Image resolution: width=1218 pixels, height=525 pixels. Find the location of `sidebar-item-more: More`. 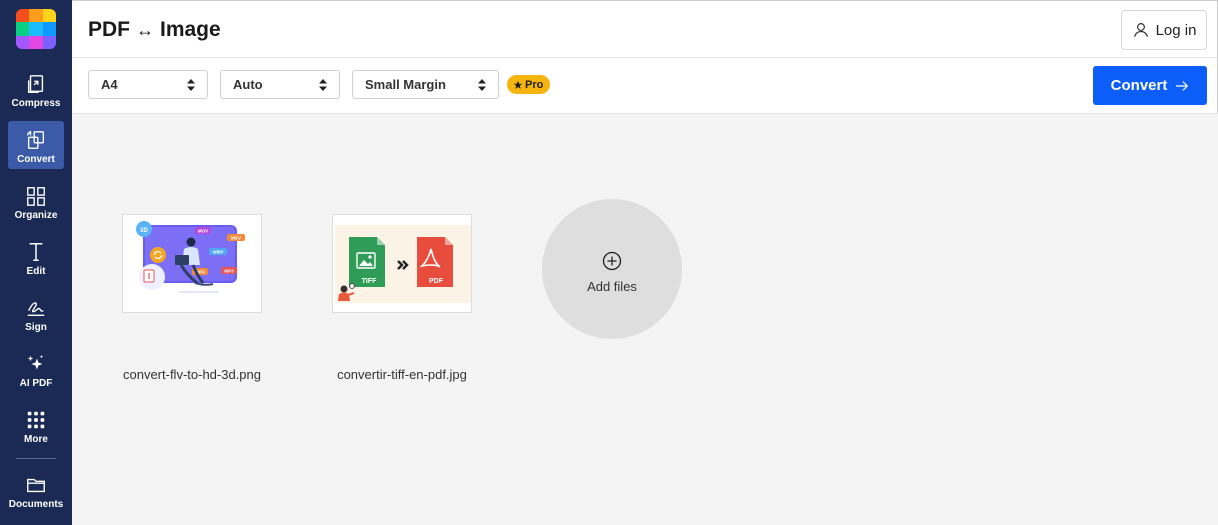

sidebar-item-more: More is located at coordinates (36, 429).